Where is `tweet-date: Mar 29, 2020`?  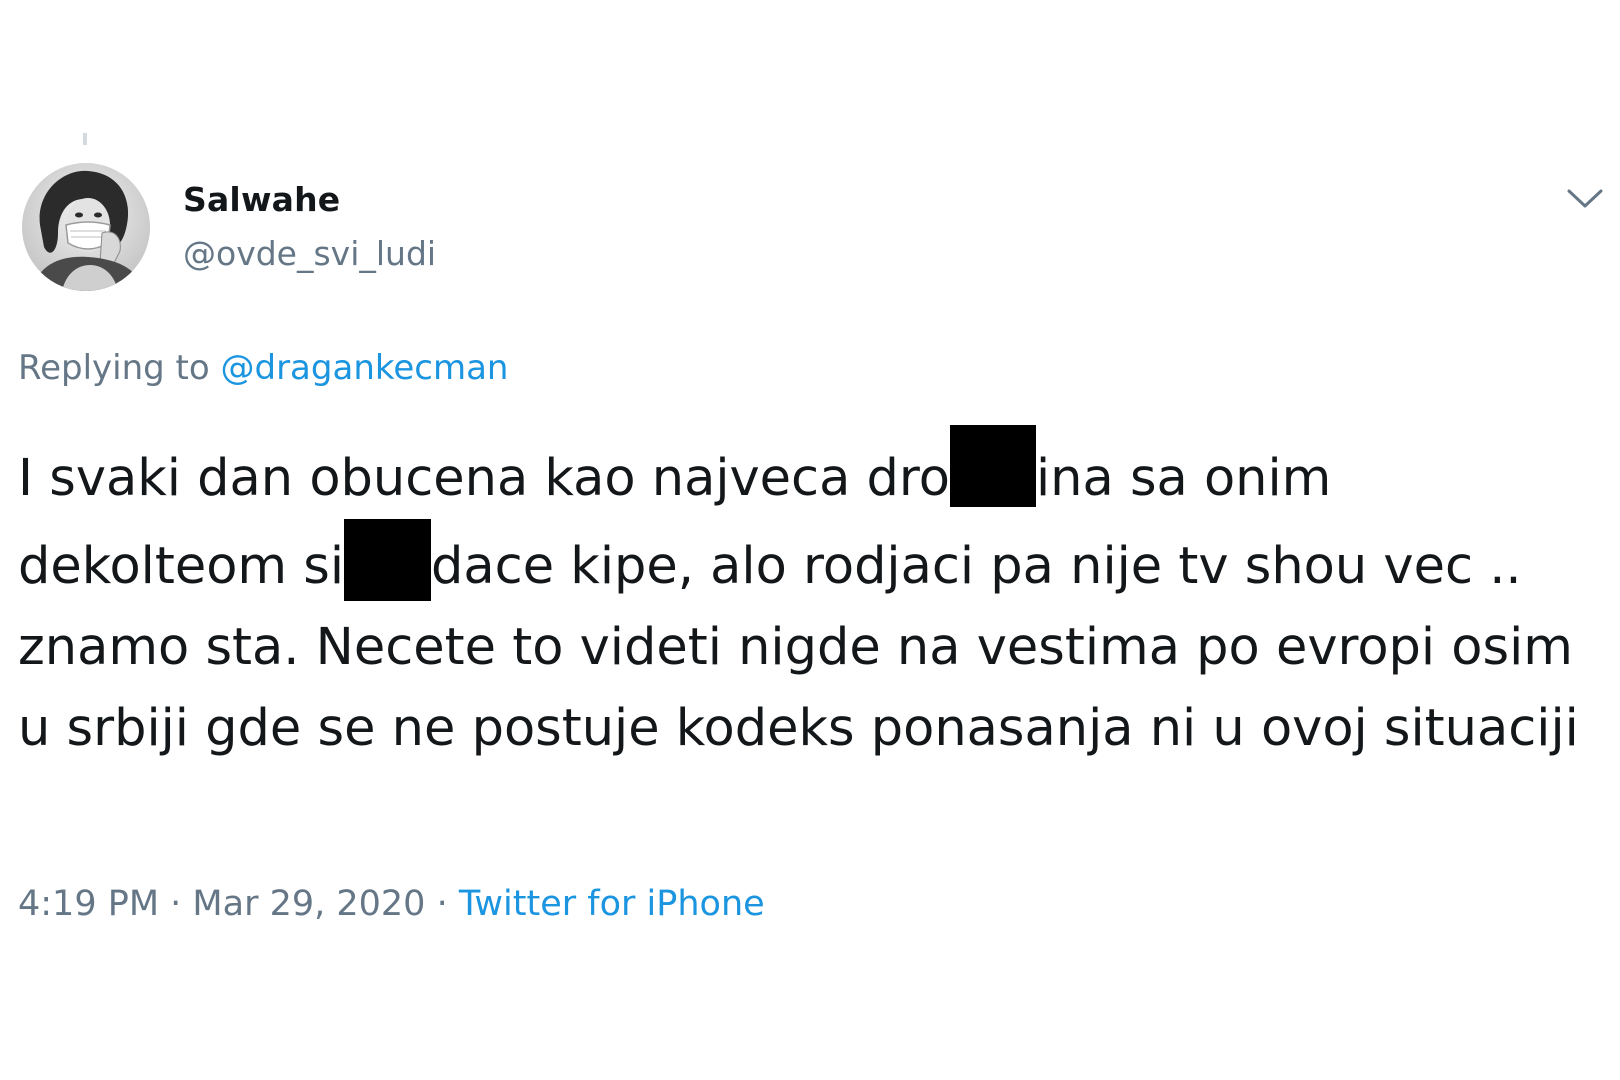
tweet-date: Mar 29, 2020 is located at coordinates (308, 904).